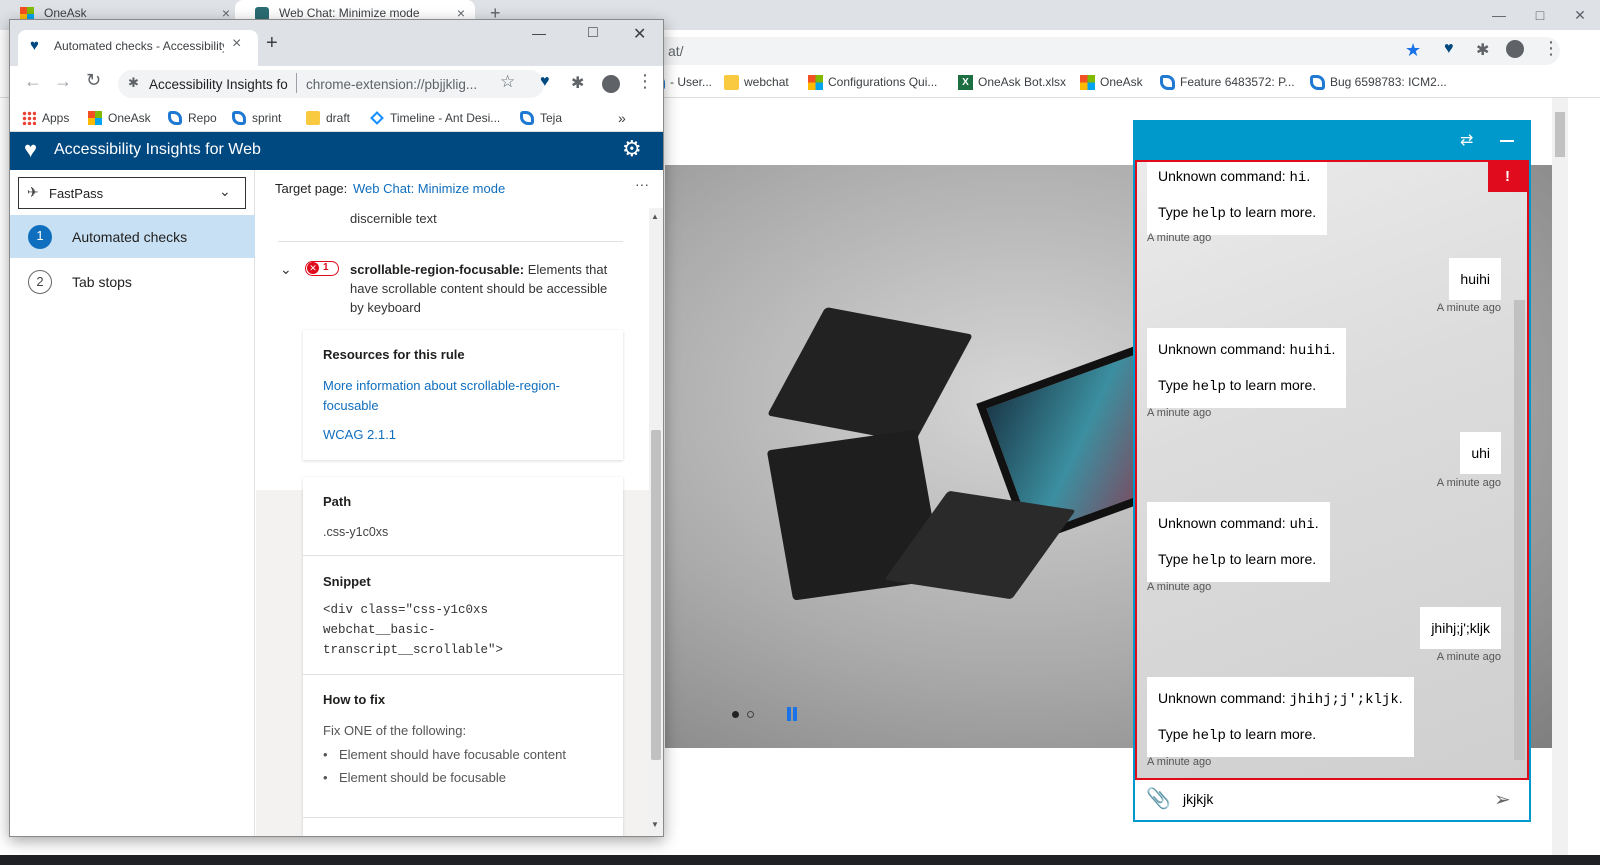  Describe the element at coordinates (1100, 51) in the screenshot. I see `address-bar` at that location.